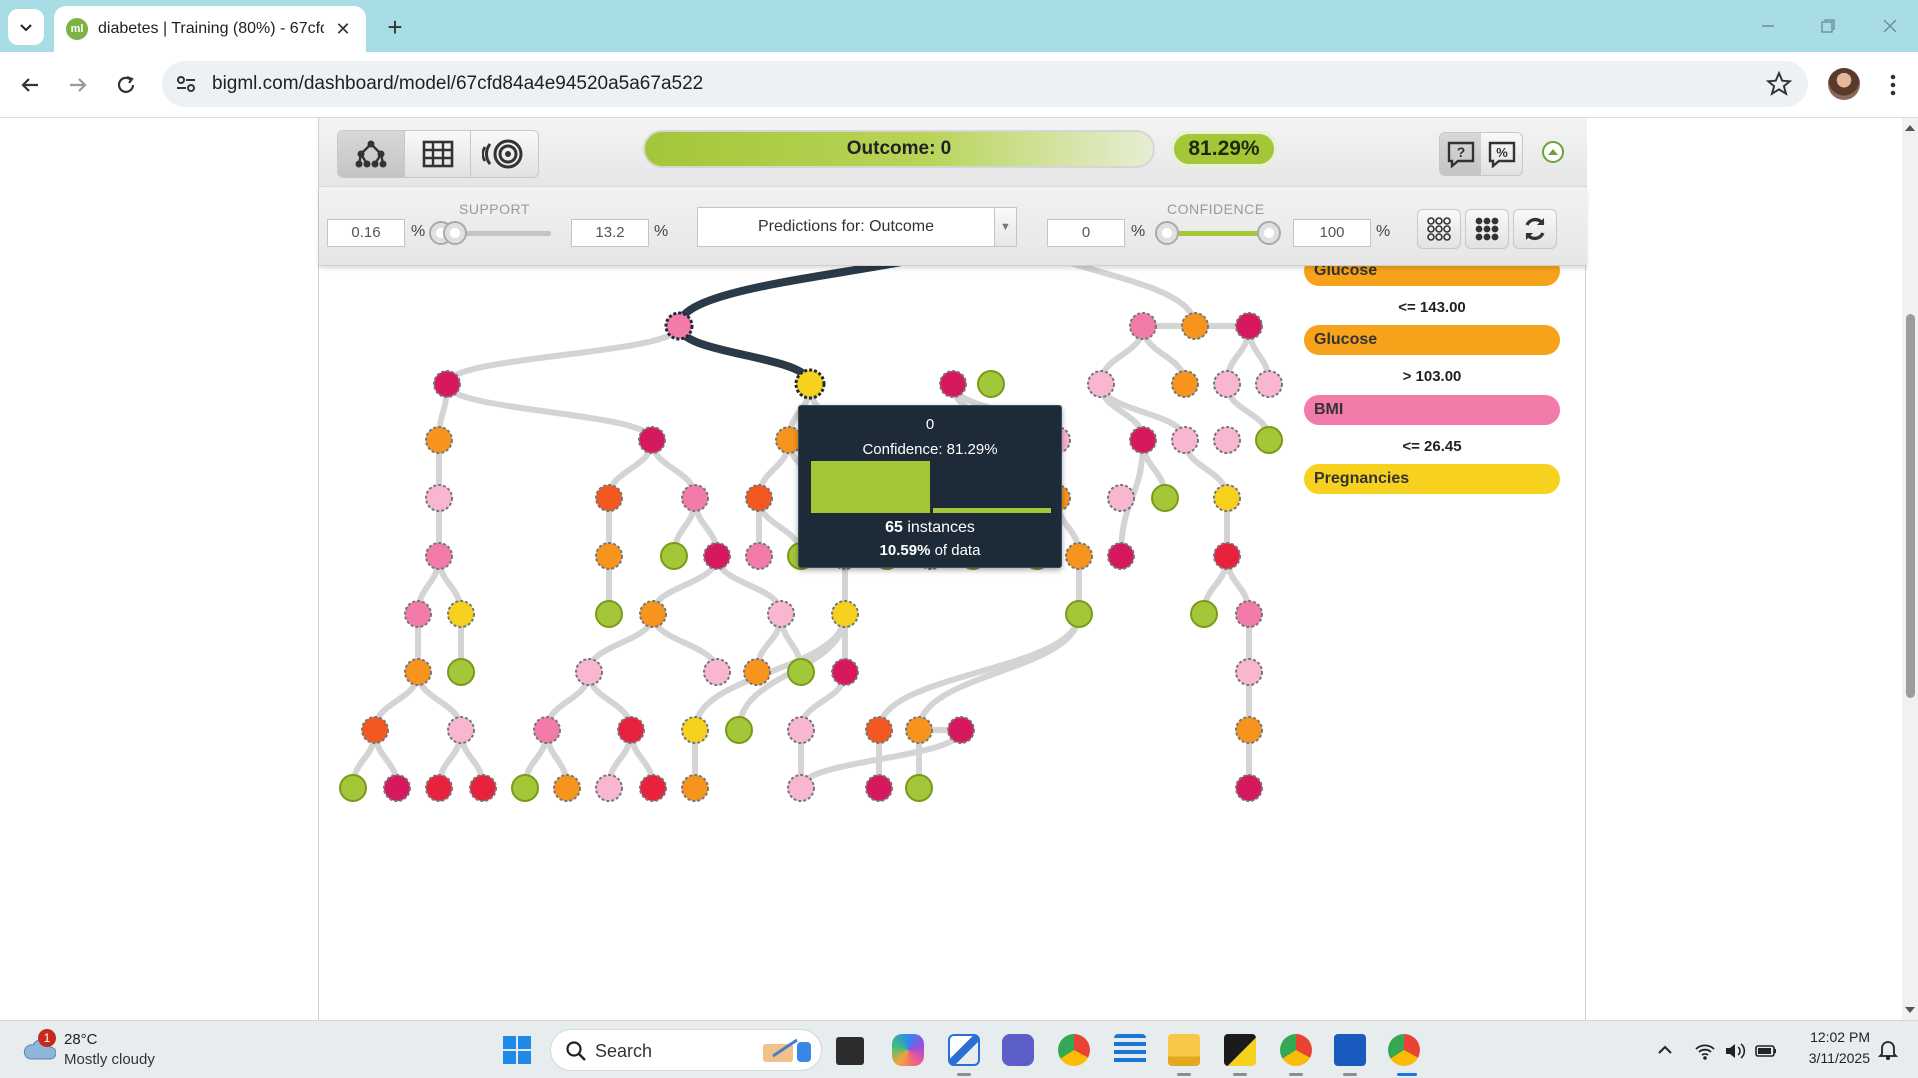  What do you see at coordinates (1167, 233) in the screenshot?
I see `confidence-slider-min-handle` at bounding box center [1167, 233].